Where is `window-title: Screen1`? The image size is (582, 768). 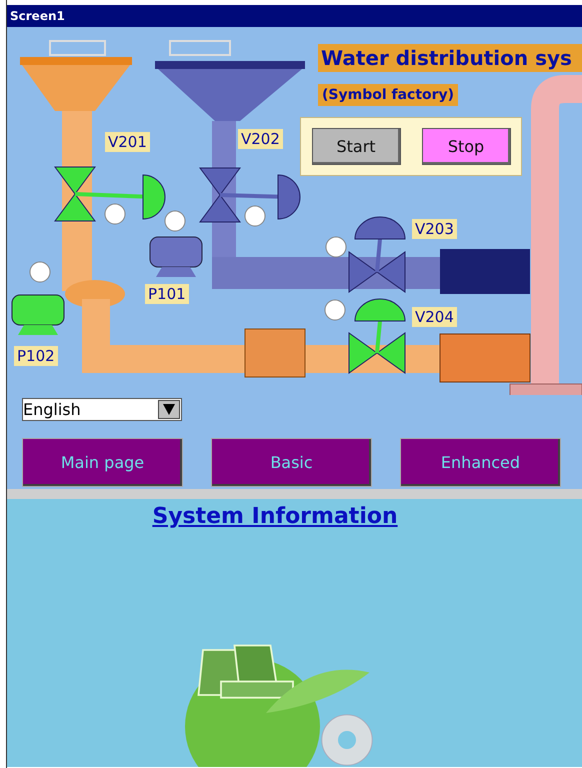
window-title: Screen1 is located at coordinates (294, 16).